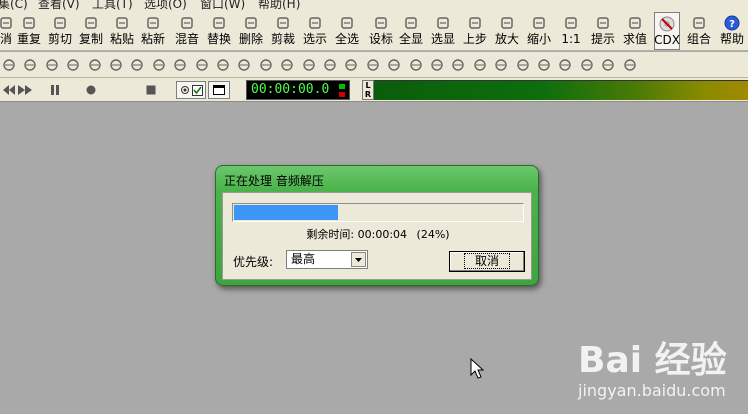 This screenshot has width=748, height=414. What do you see at coordinates (351, 65) in the screenshot?
I see `stereo-icon` at bounding box center [351, 65].